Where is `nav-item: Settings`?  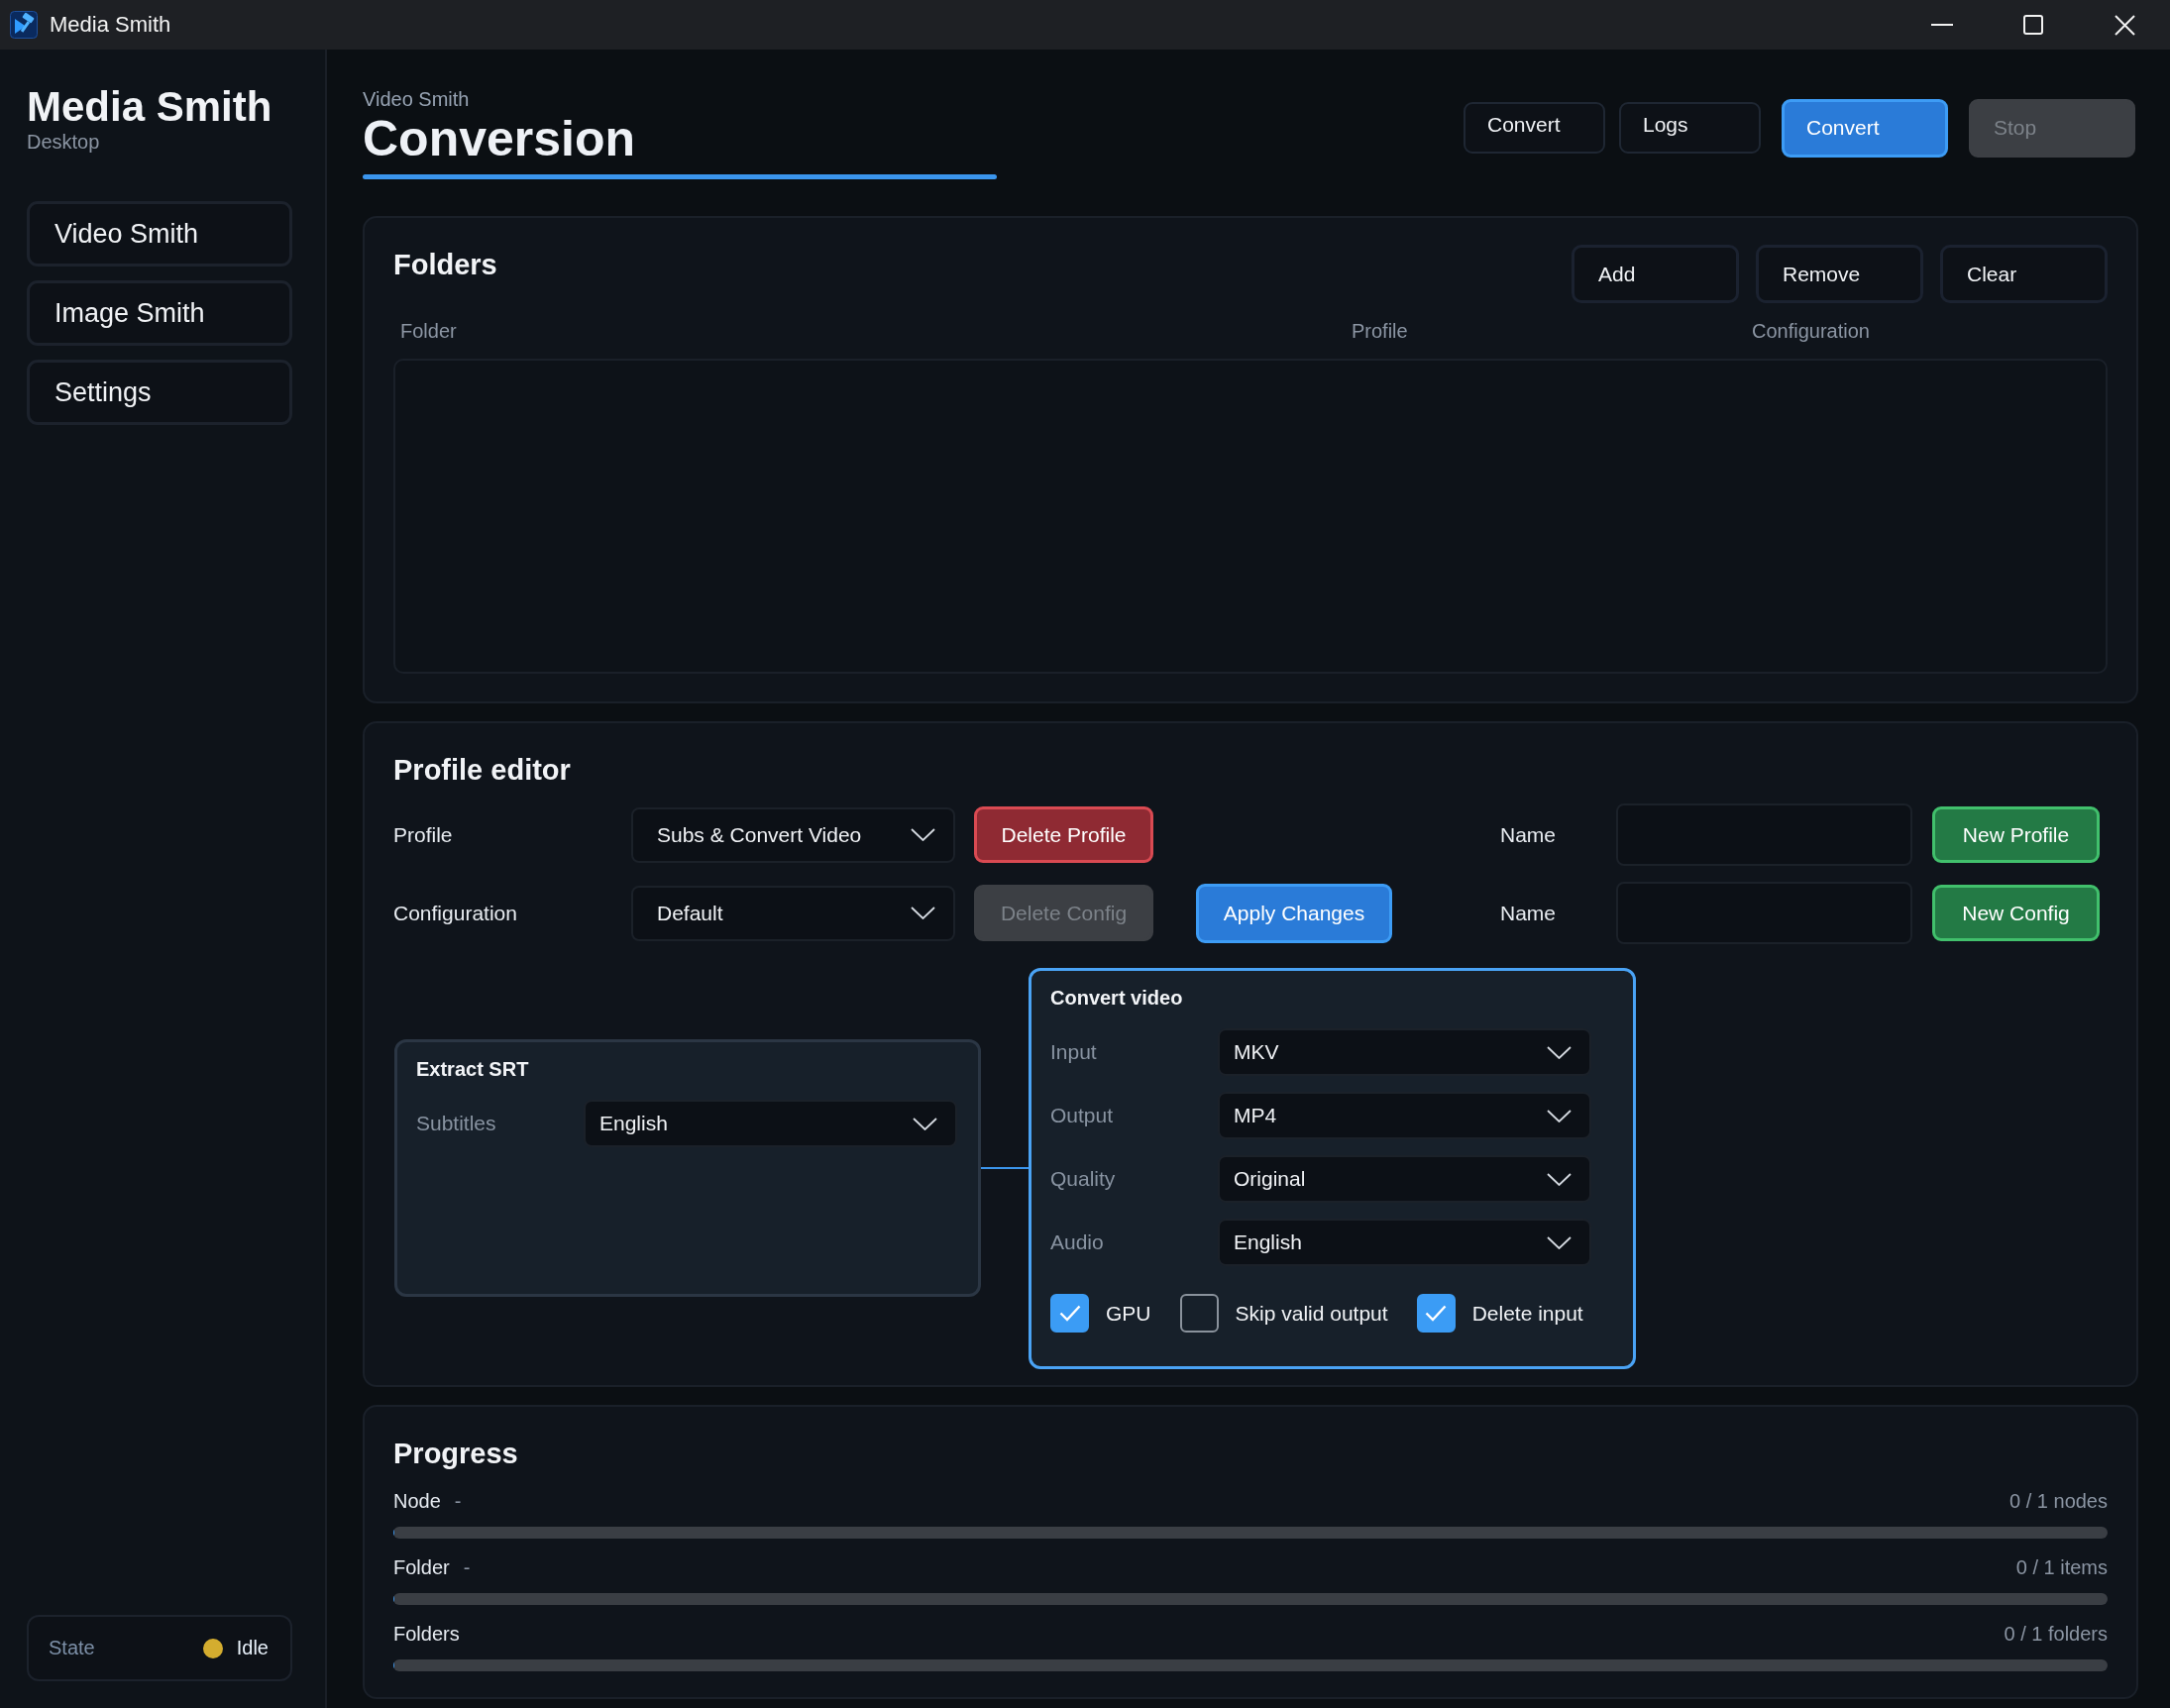 nav-item: Settings is located at coordinates (159, 393).